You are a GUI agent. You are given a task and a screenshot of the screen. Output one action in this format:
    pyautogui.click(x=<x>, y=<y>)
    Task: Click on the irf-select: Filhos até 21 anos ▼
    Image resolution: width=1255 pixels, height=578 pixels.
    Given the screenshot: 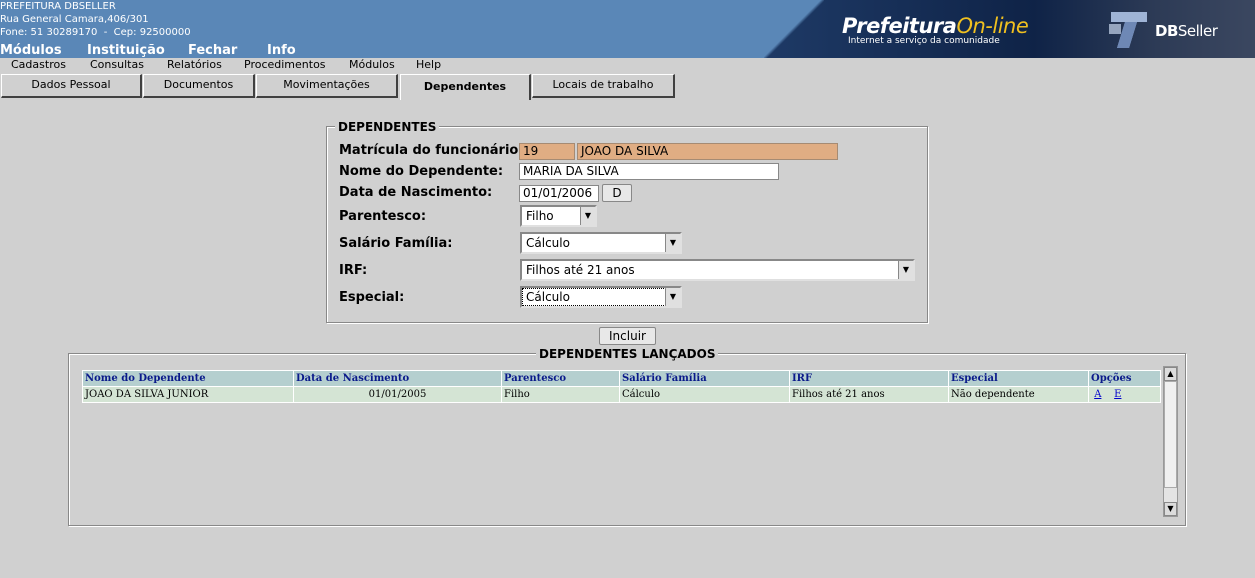 What is the action you would take?
    pyautogui.click(x=717, y=270)
    